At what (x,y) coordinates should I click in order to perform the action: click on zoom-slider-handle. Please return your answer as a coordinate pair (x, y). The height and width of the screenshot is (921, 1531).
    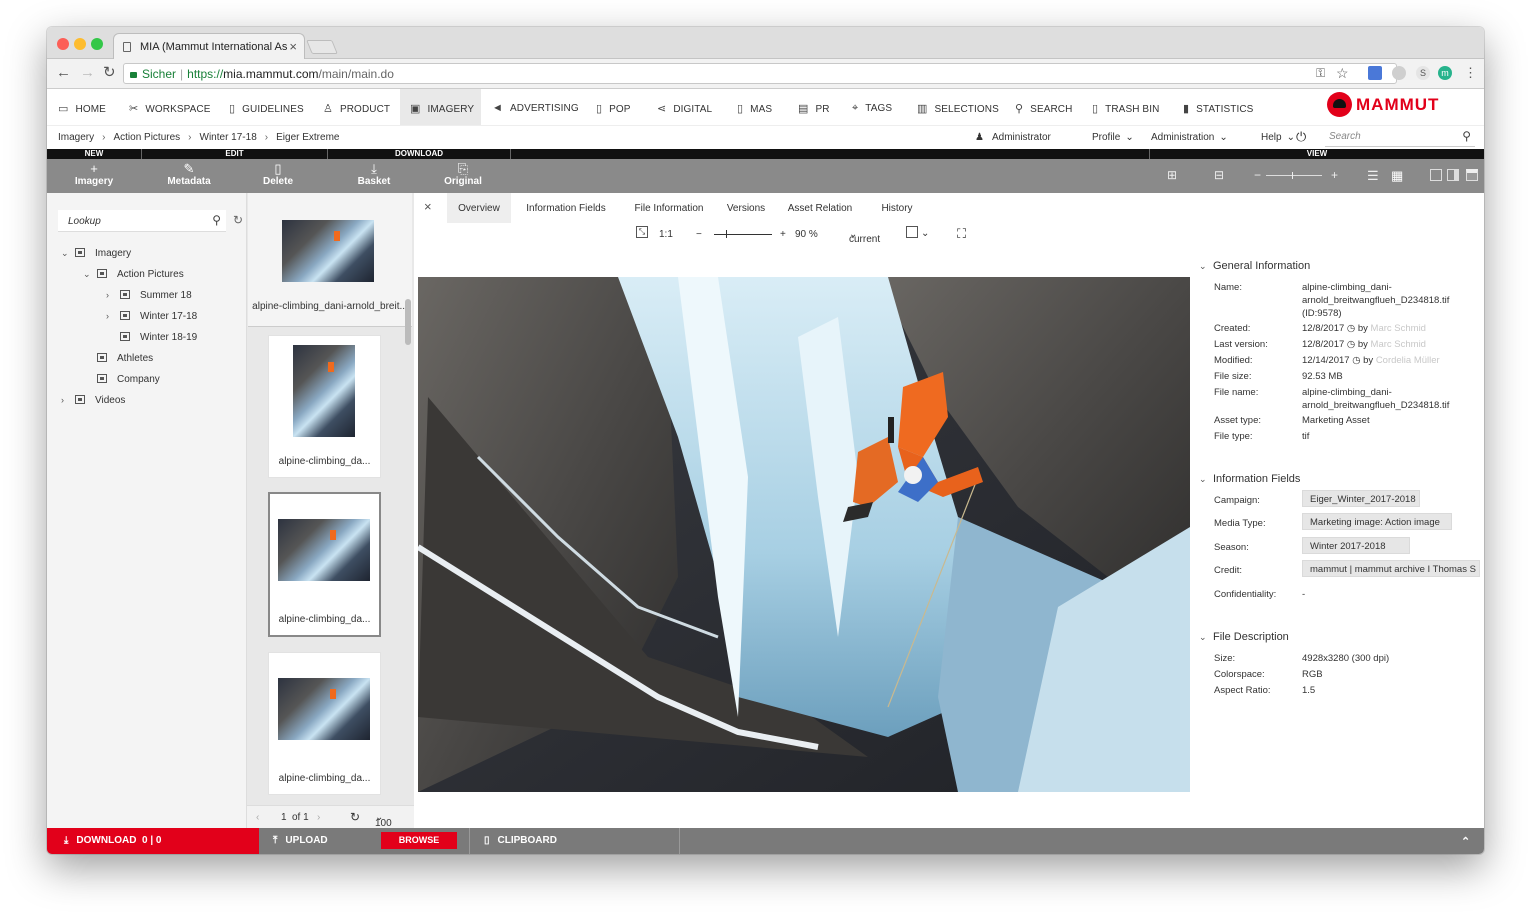
    Looking at the image, I should click on (726, 234).